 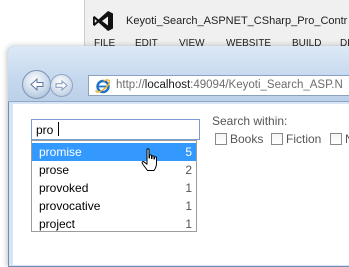 I want to click on vs-window-title: Keyoti_Search_ASPNET_CSharp_Pro_Contr, so click(x=237, y=21).